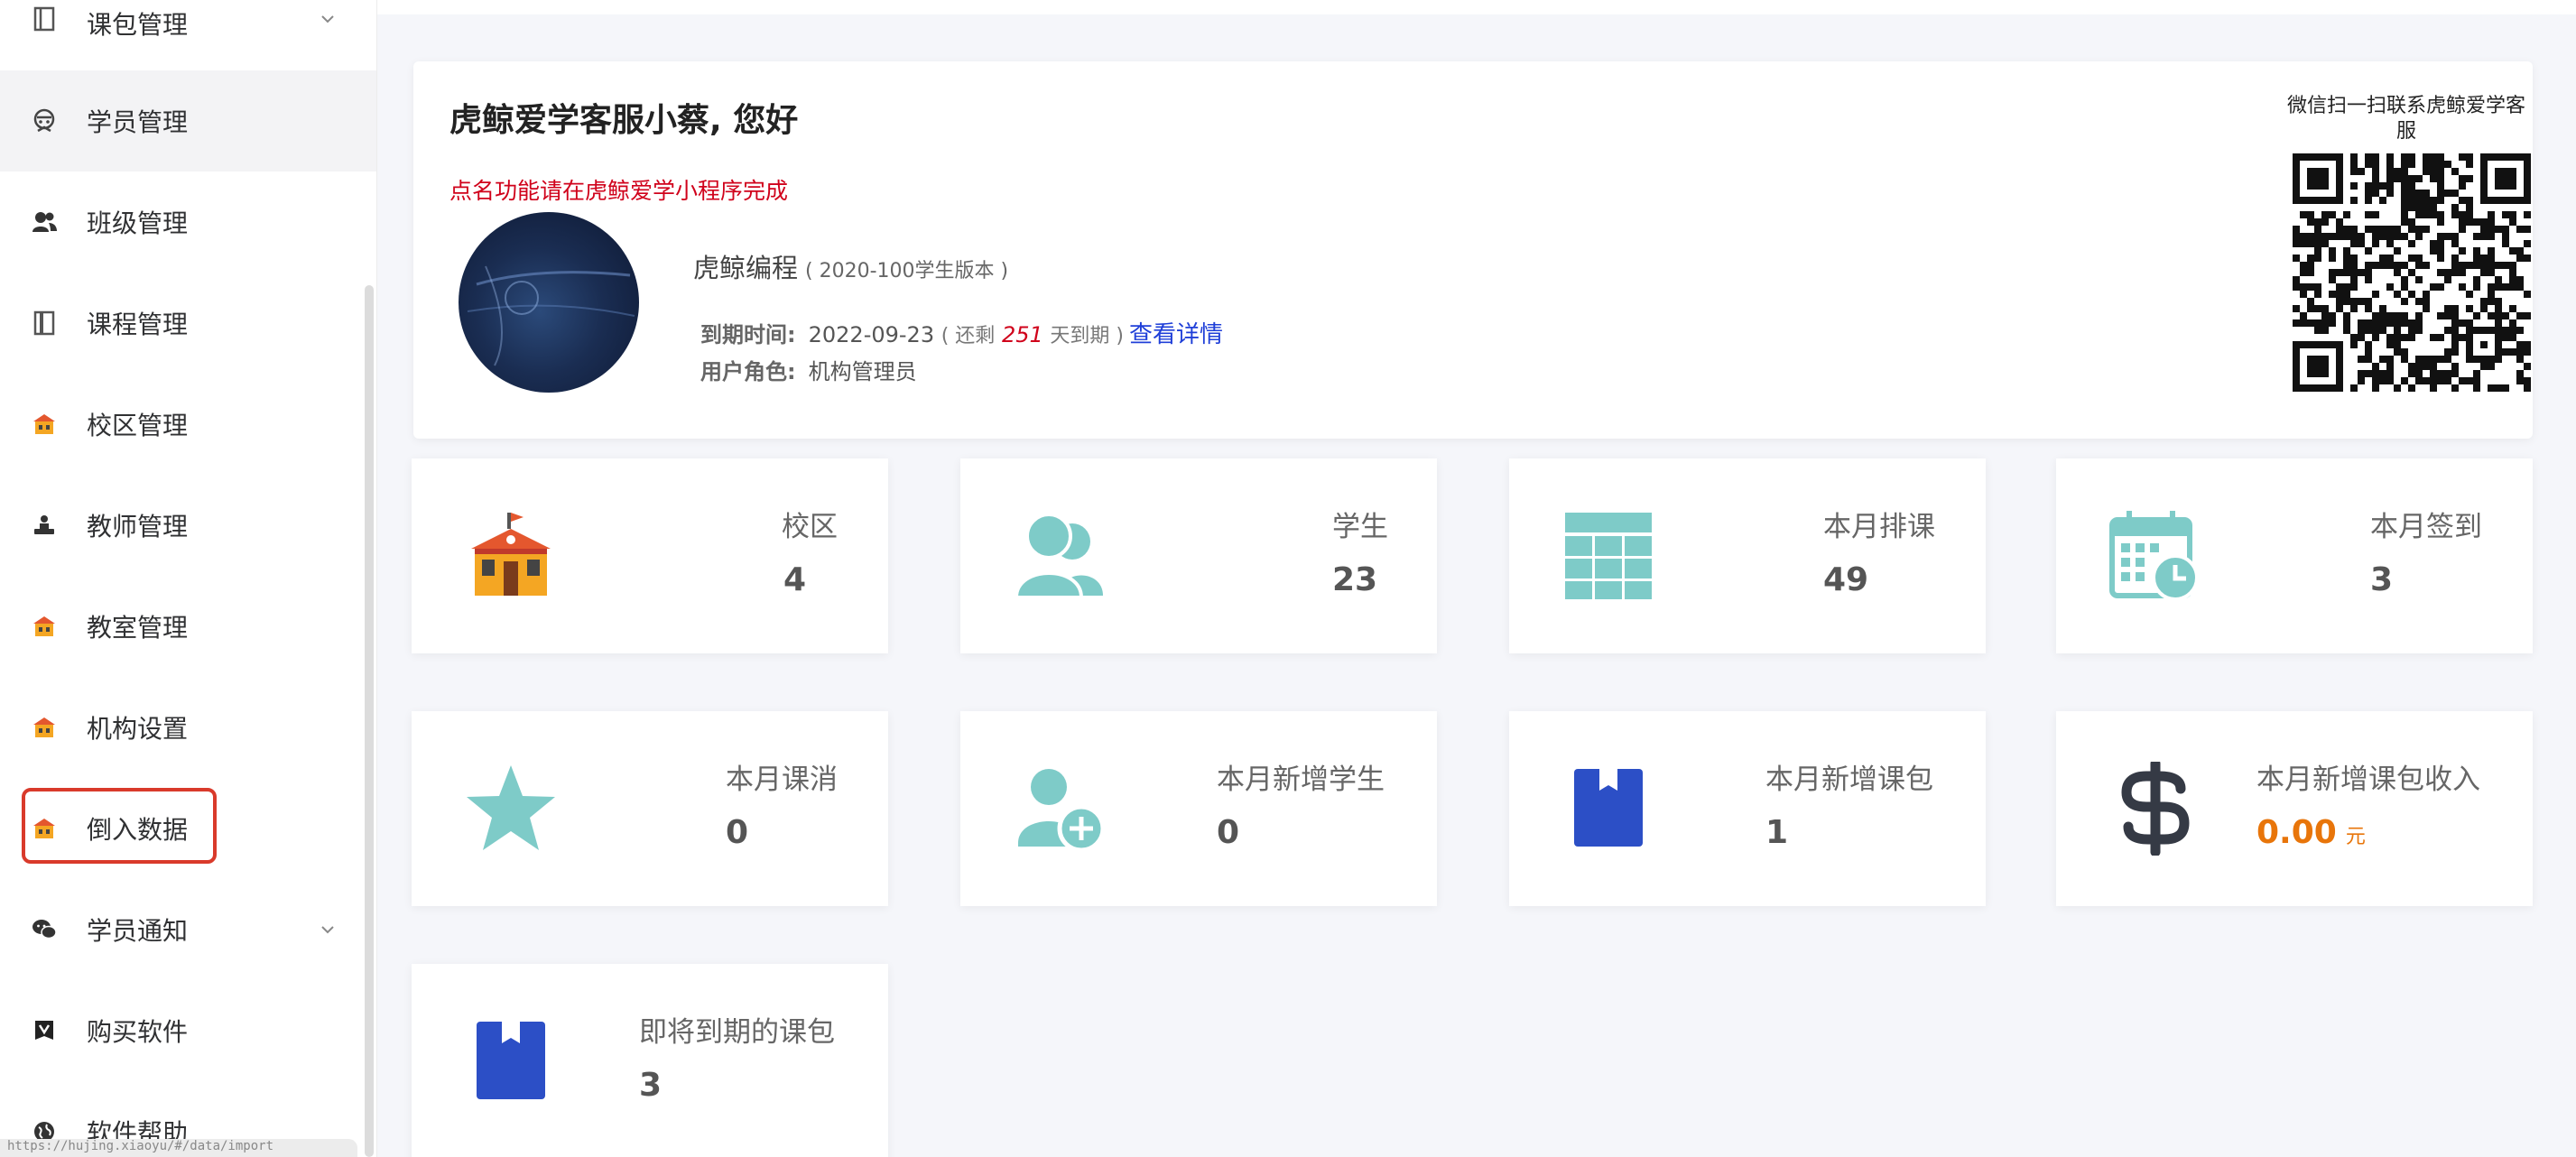 The image size is (2576, 1157). What do you see at coordinates (138, 931) in the screenshot?
I see `sidebar-item-label: 学员通知` at bounding box center [138, 931].